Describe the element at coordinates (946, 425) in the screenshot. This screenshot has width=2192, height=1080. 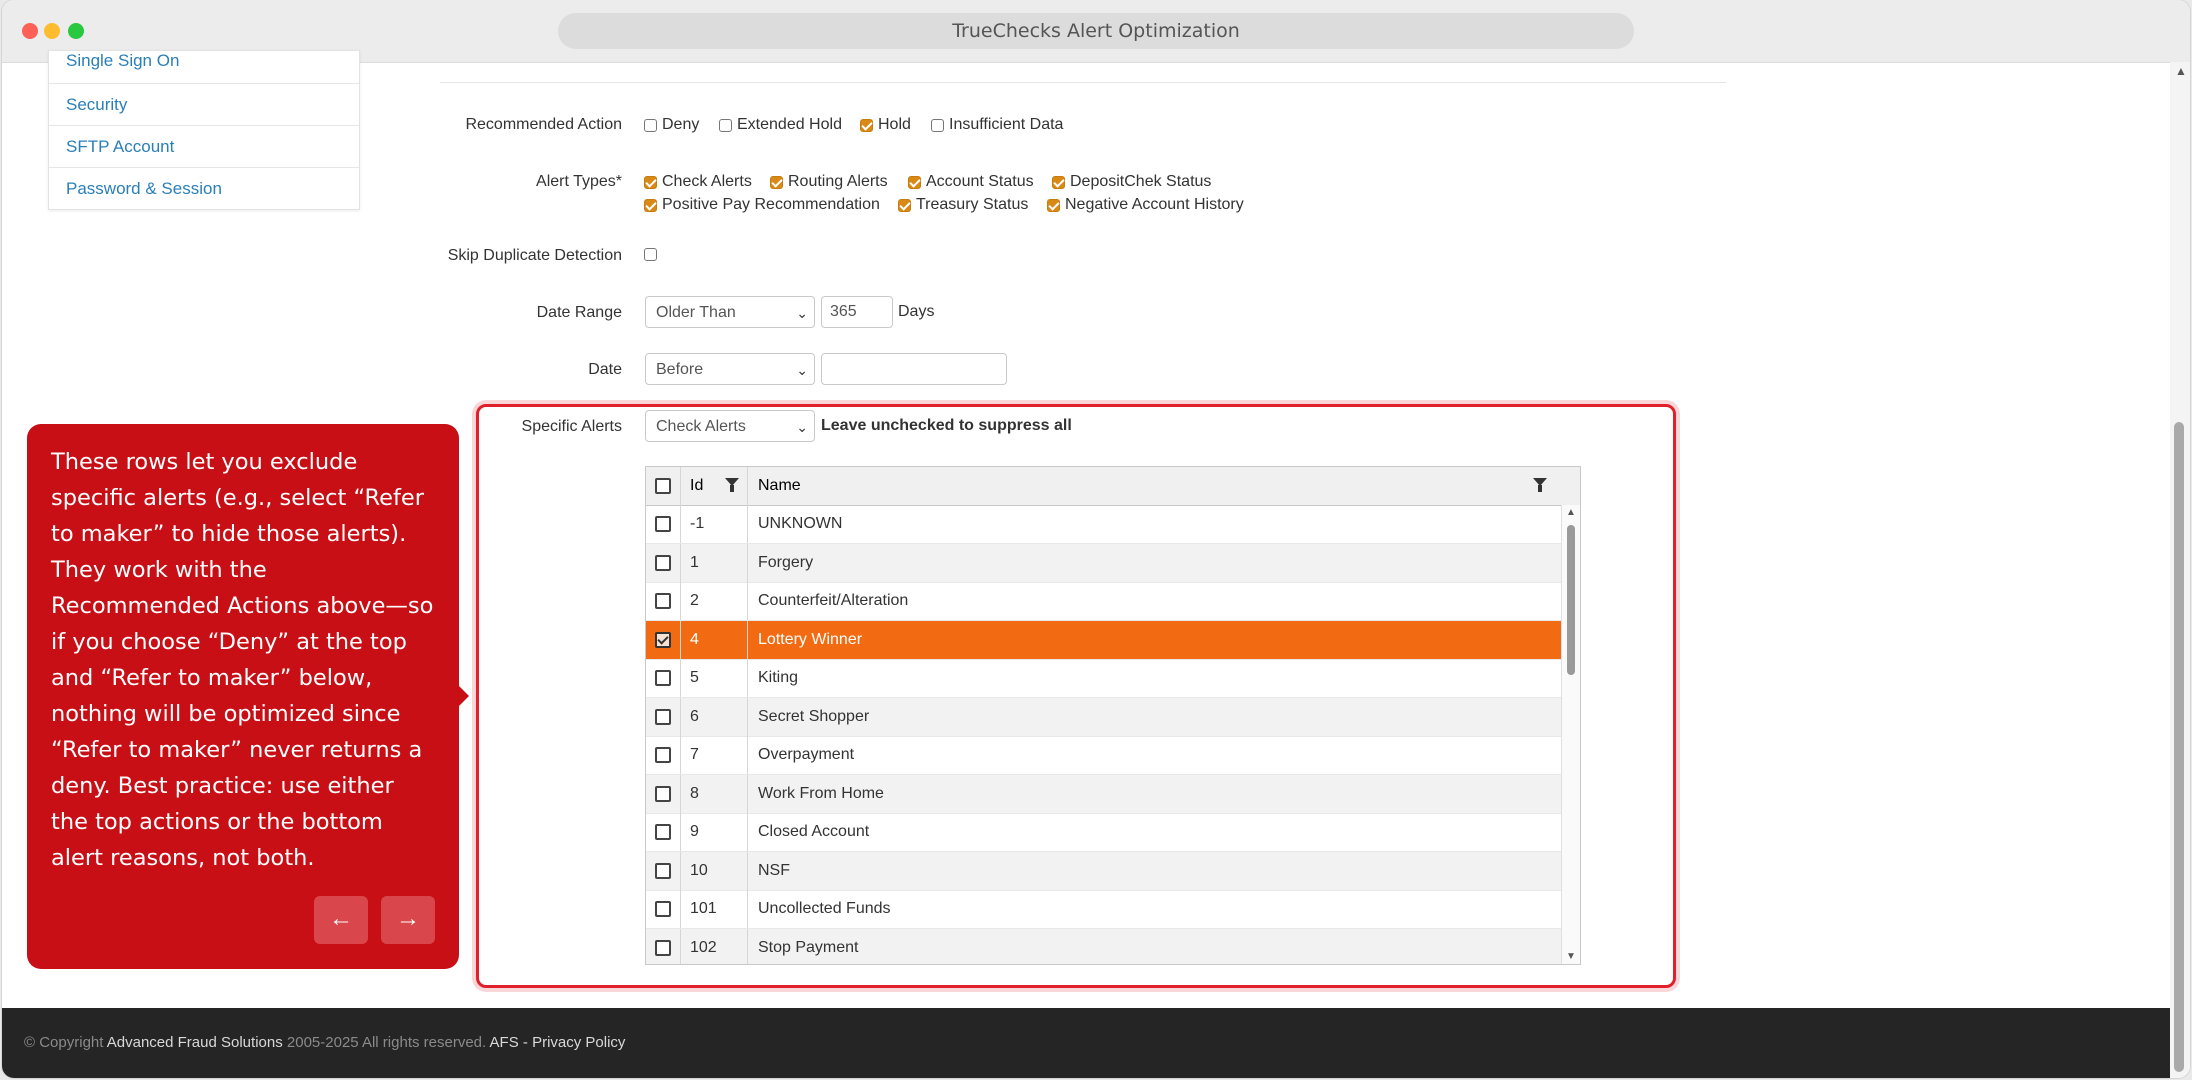
I see `specific-alerts-hint: Leave unchecked to suppress all` at that location.